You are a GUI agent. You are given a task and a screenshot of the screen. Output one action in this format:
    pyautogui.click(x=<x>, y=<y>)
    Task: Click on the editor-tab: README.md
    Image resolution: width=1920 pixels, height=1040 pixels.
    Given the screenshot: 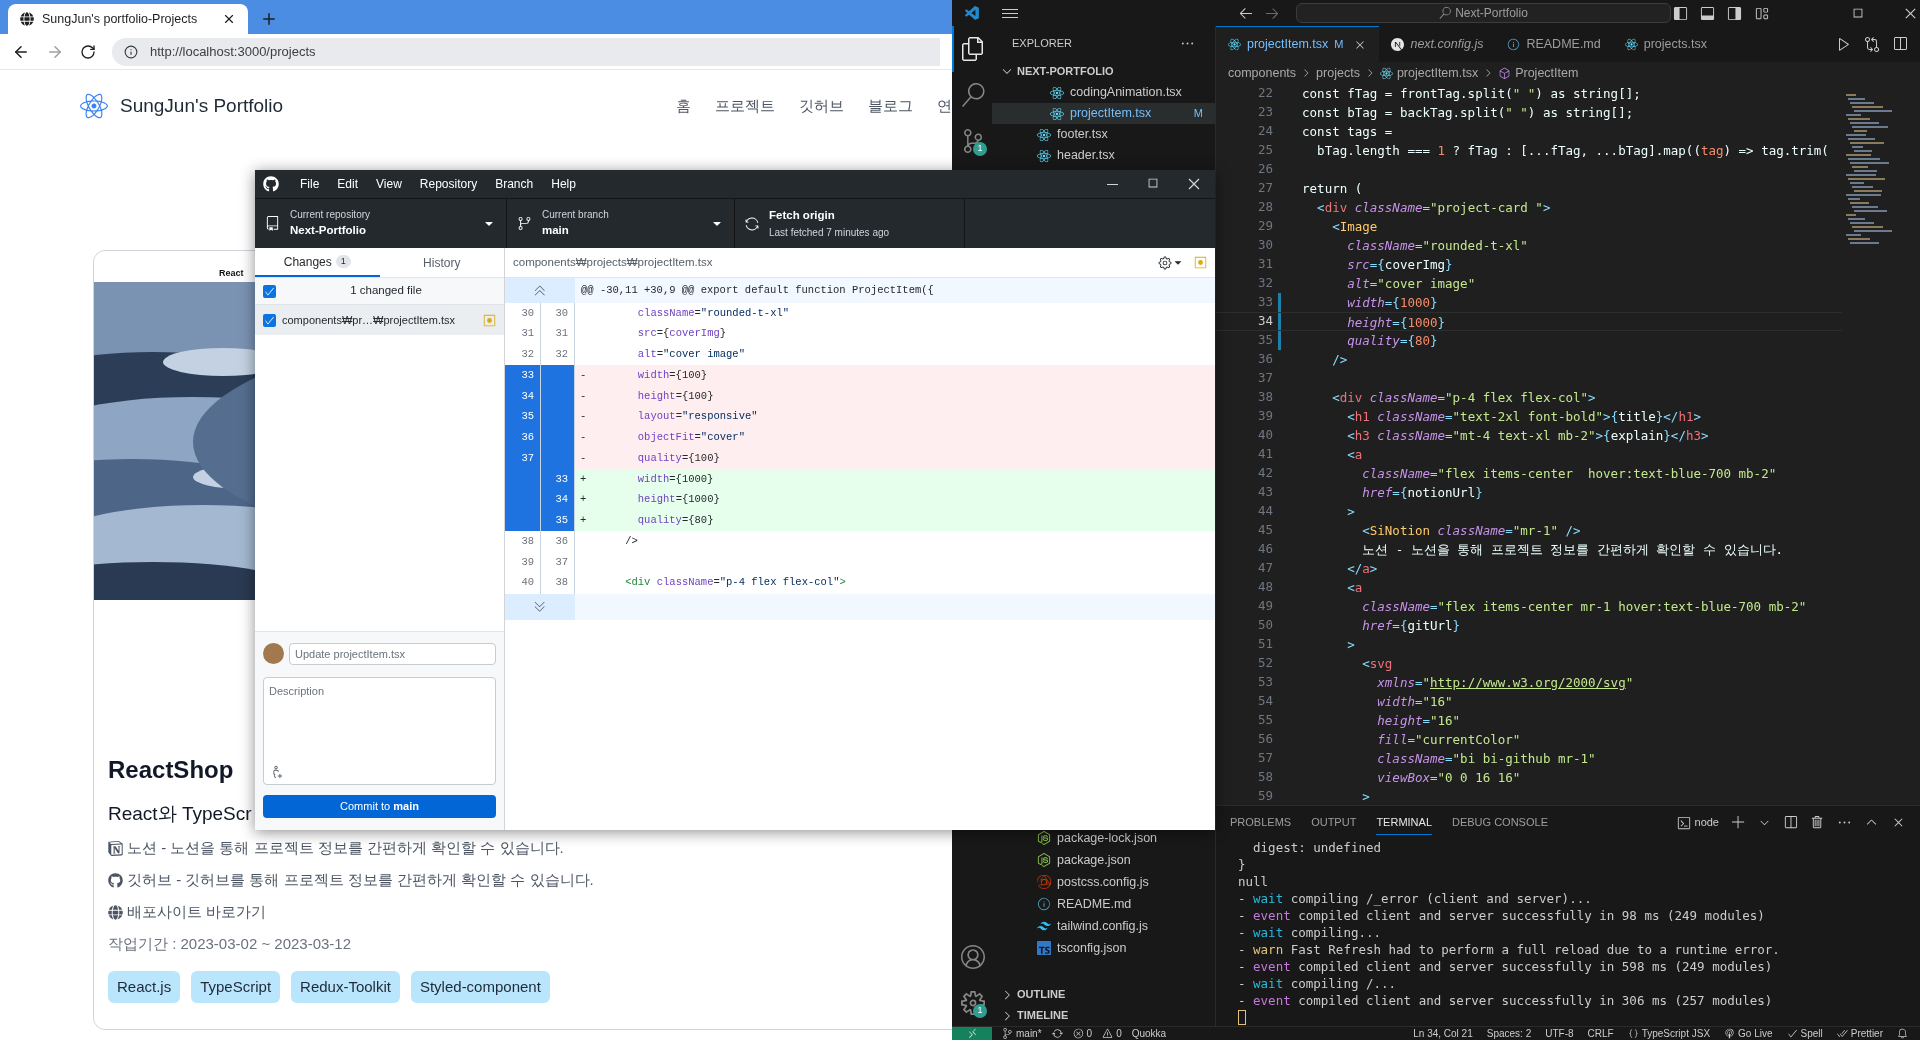 What is the action you would take?
    pyautogui.click(x=1554, y=44)
    